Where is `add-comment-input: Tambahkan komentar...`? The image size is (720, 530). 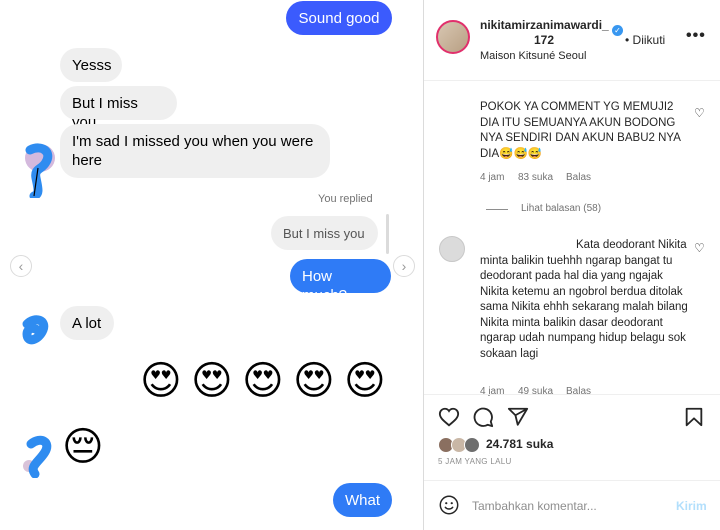 add-comment-input: Tambahkan komentar... is located at coordinates (534, 506).